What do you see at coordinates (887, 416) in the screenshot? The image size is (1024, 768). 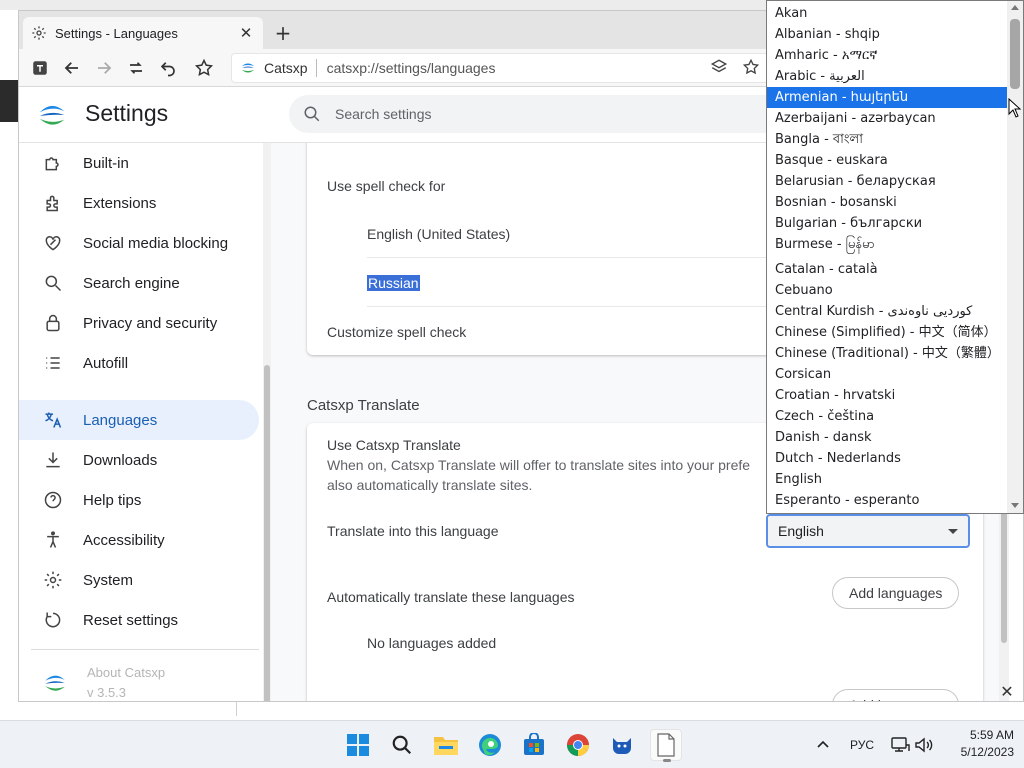 I see `dropdown-option: Czech - čeština` at bounding box center [887, 416].